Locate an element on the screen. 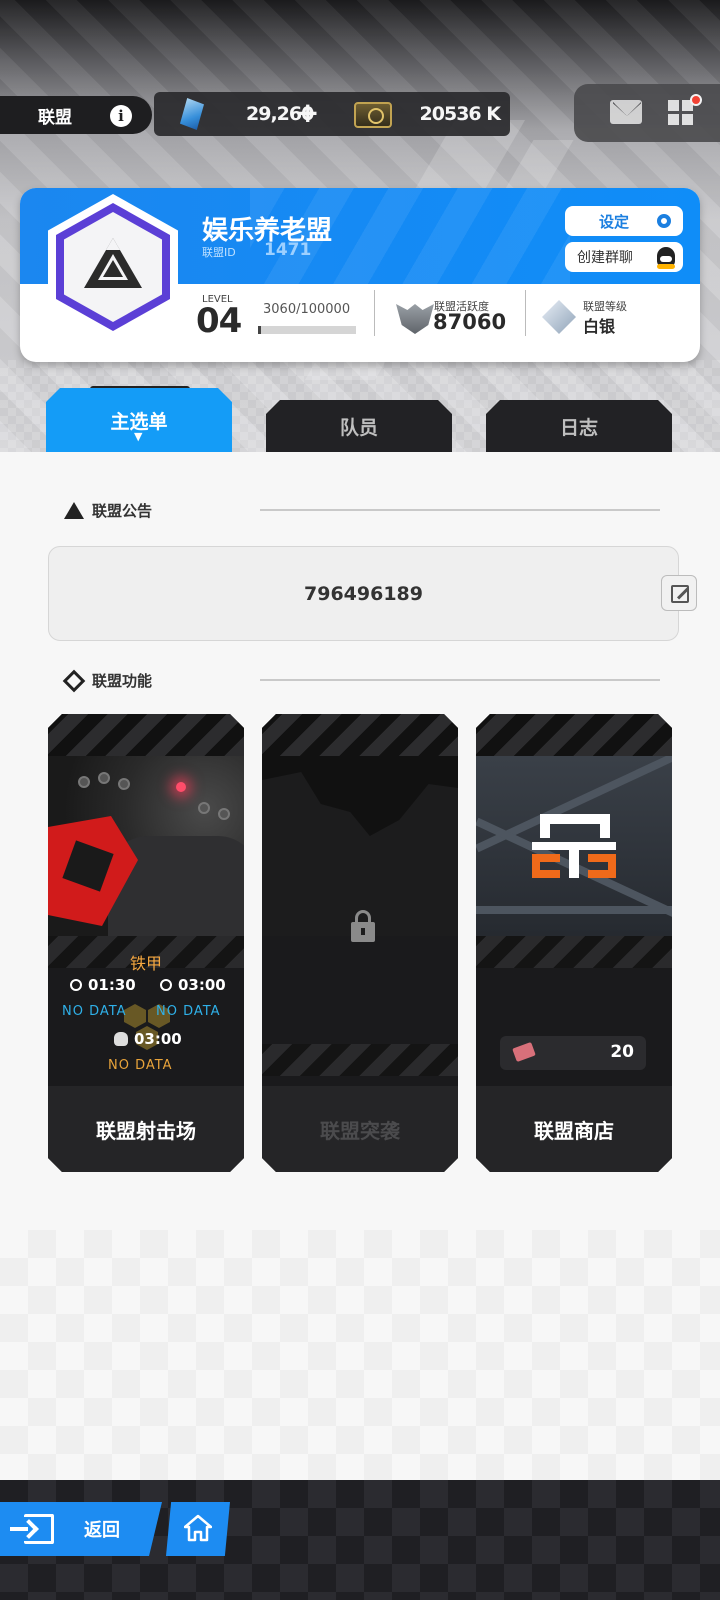 The height and width of the screenshot is (1600, 720). create-group-chat-button: 创建群聊 is located at coordinates (624, 257).